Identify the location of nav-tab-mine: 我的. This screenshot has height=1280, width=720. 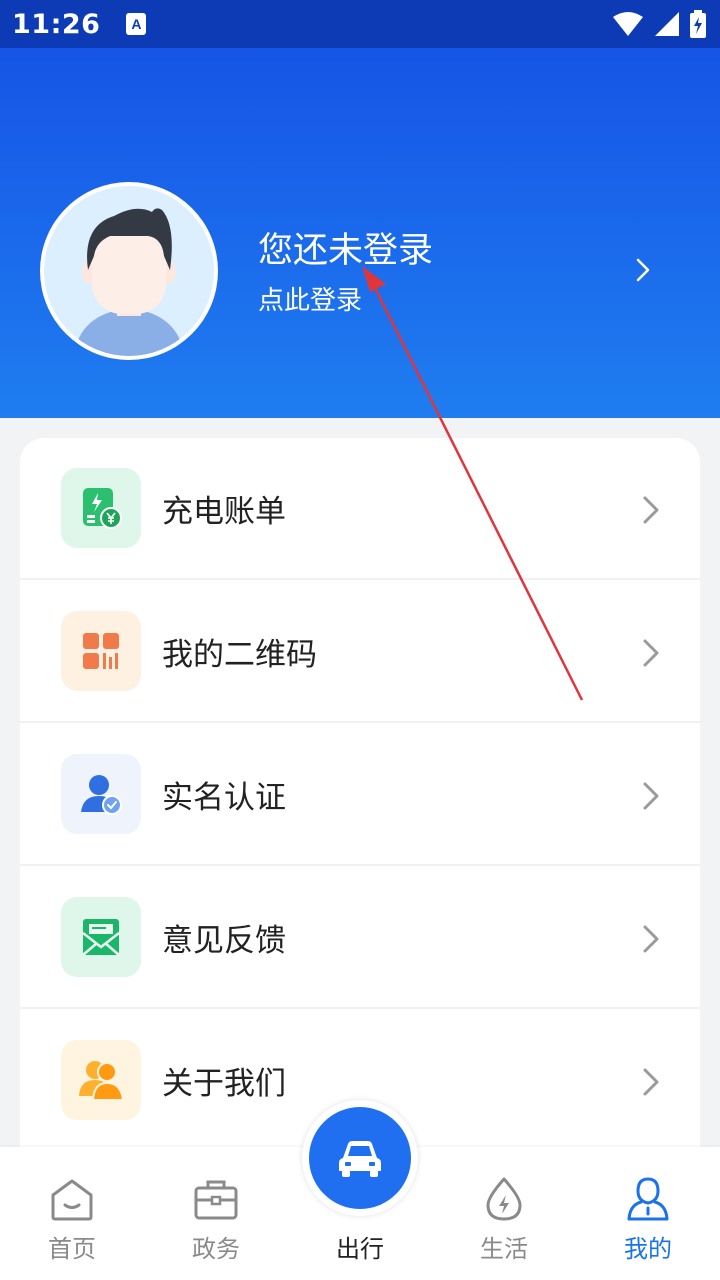
(648, 1213).